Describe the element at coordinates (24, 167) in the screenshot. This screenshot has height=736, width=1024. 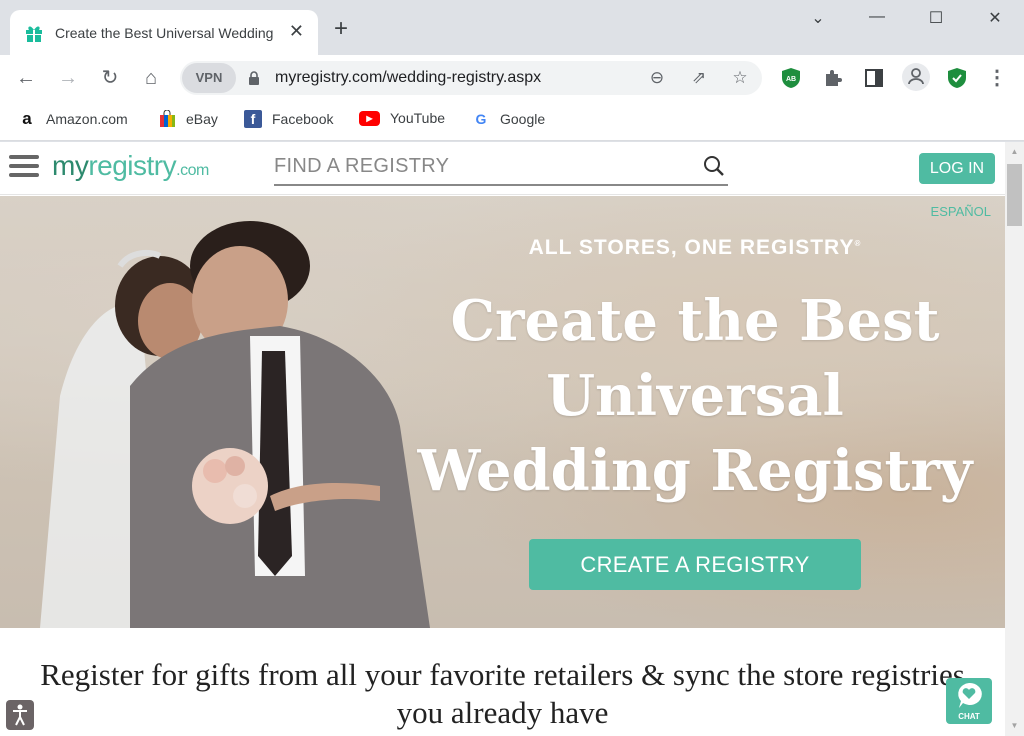
I see `hamburger-menu-icon` at that location.